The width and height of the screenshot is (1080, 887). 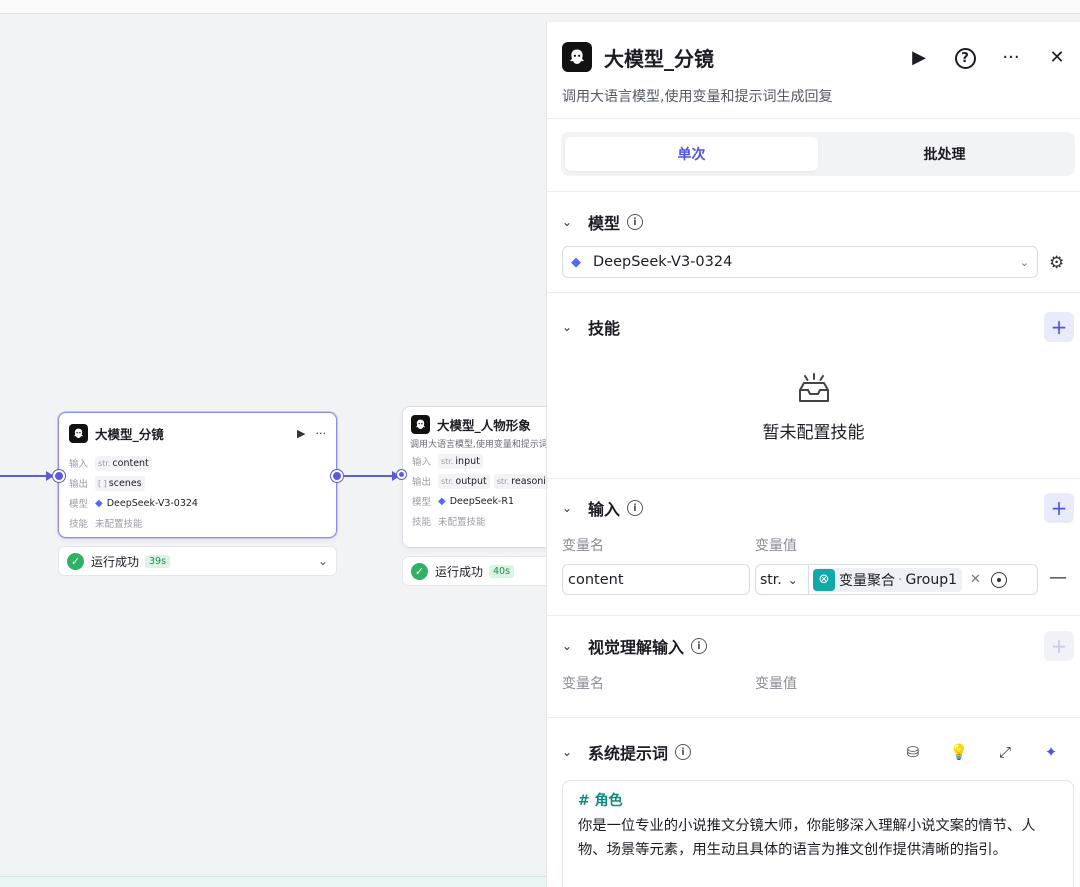 What do you see at coordinates (197, 561) in the screenshot?
I see `node1-run-status: ✓ 运行成功 39s ⌄` at bounding box center [197, 561].